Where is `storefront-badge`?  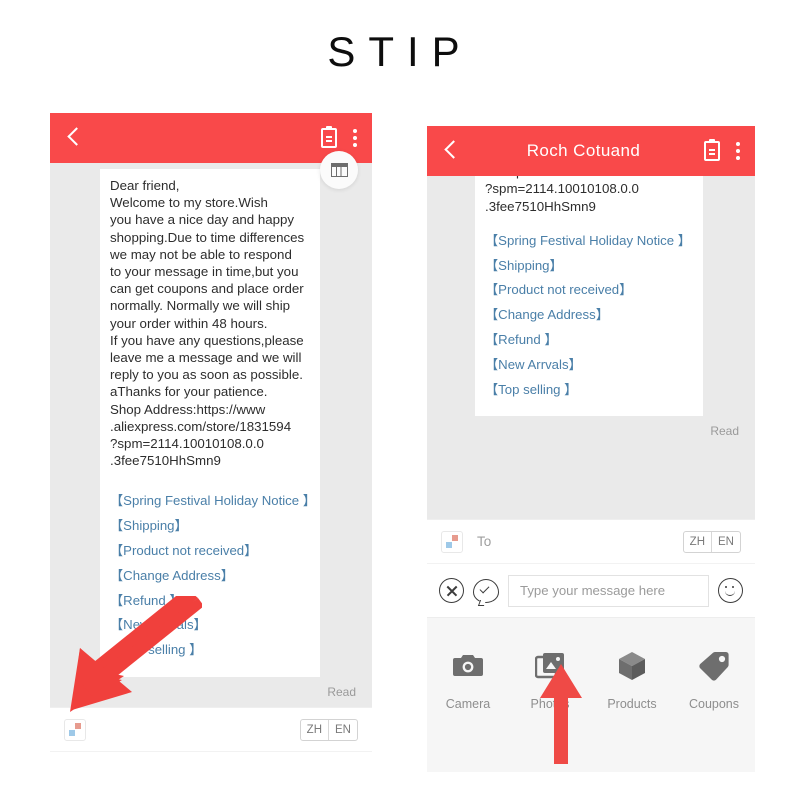 storefront-badge is located at coordinates (339, 170).